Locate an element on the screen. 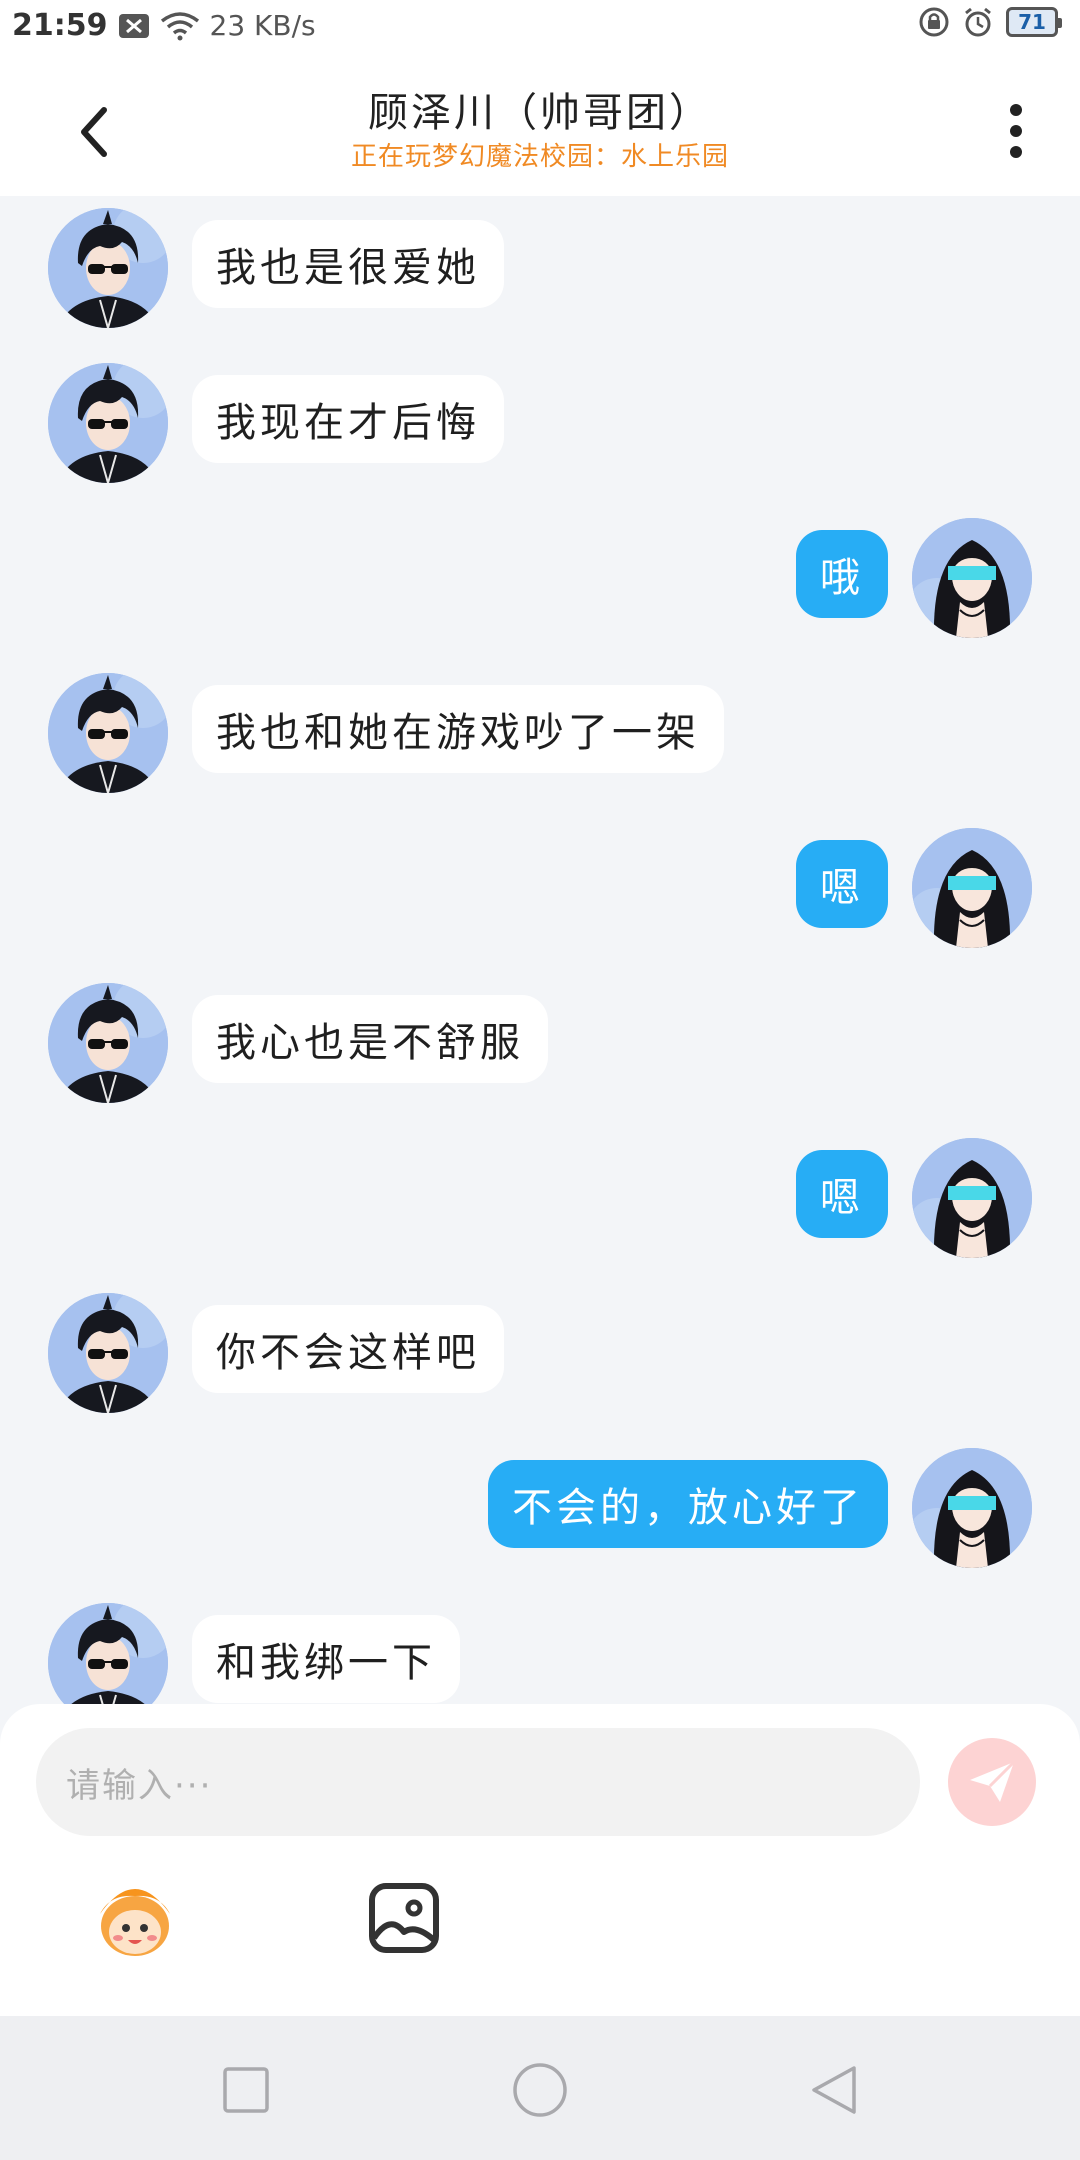  message-row: 我也和她在游戏吵了一架 is located at coordinates (540, 735).